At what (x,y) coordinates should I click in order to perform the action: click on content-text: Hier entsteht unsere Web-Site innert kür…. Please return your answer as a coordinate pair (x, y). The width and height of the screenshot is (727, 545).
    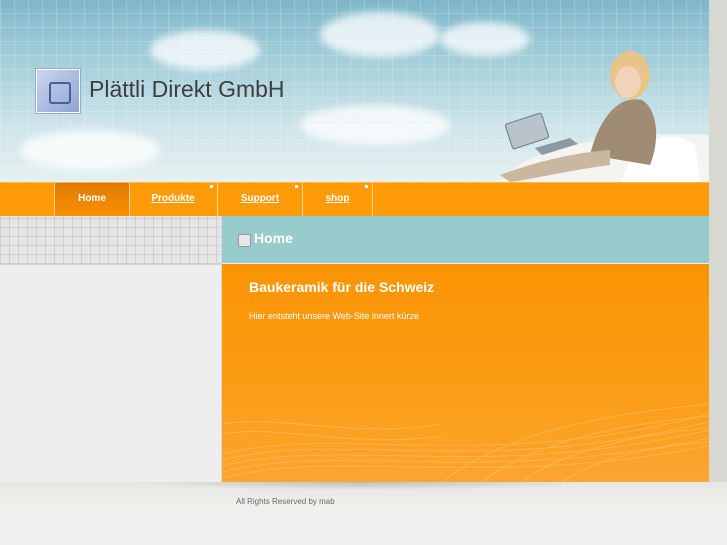
    Looking at the image, I should click on (334, 316).